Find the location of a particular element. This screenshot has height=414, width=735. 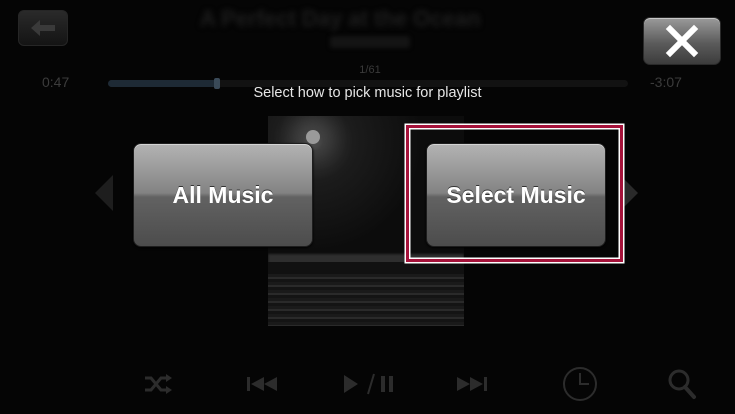

previous-track-button is located at coordinates (263, 384).